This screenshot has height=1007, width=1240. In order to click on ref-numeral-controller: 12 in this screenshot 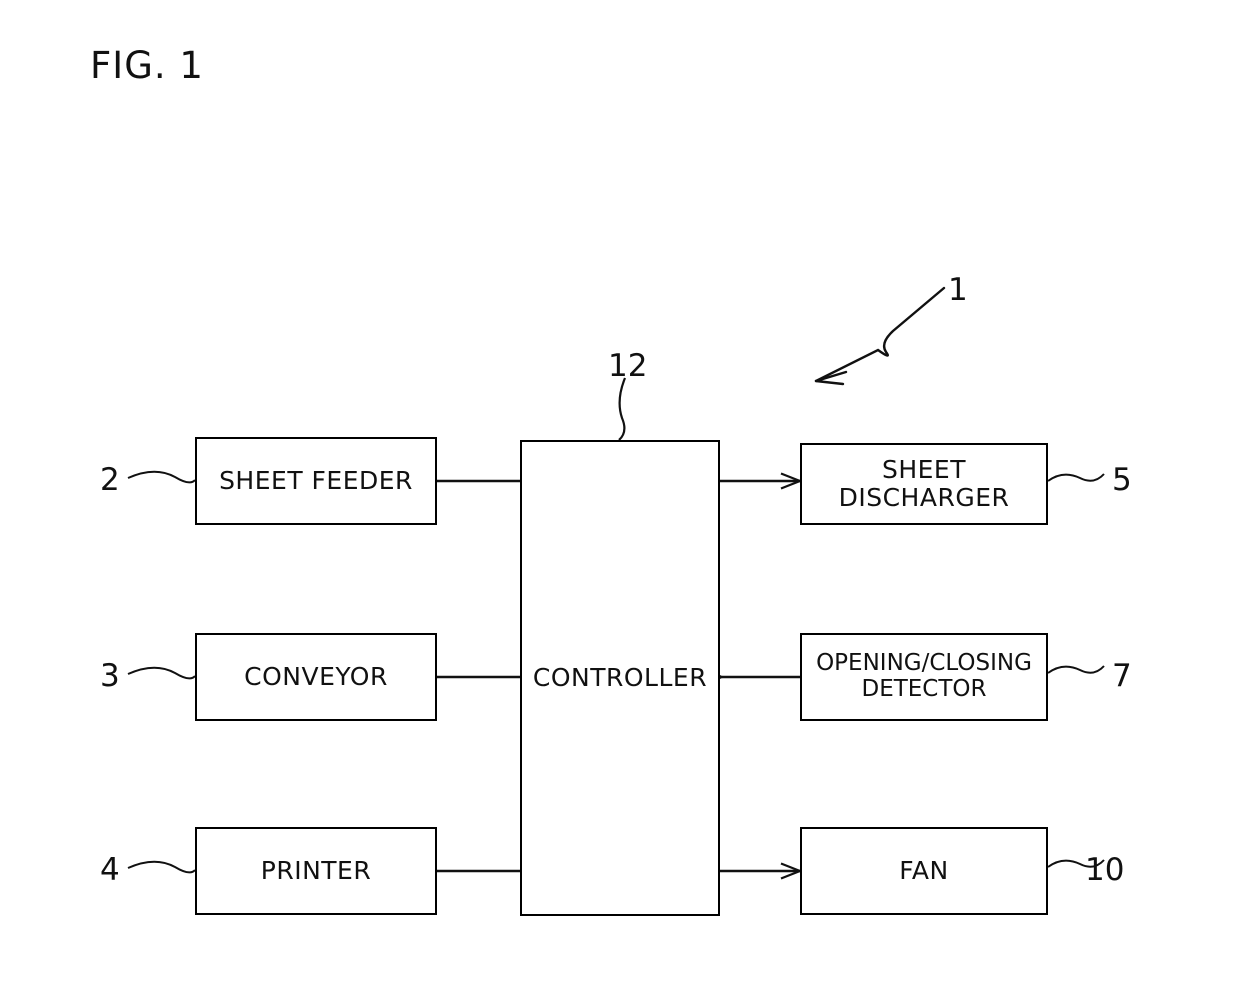, I will do `click(628, 366)`.